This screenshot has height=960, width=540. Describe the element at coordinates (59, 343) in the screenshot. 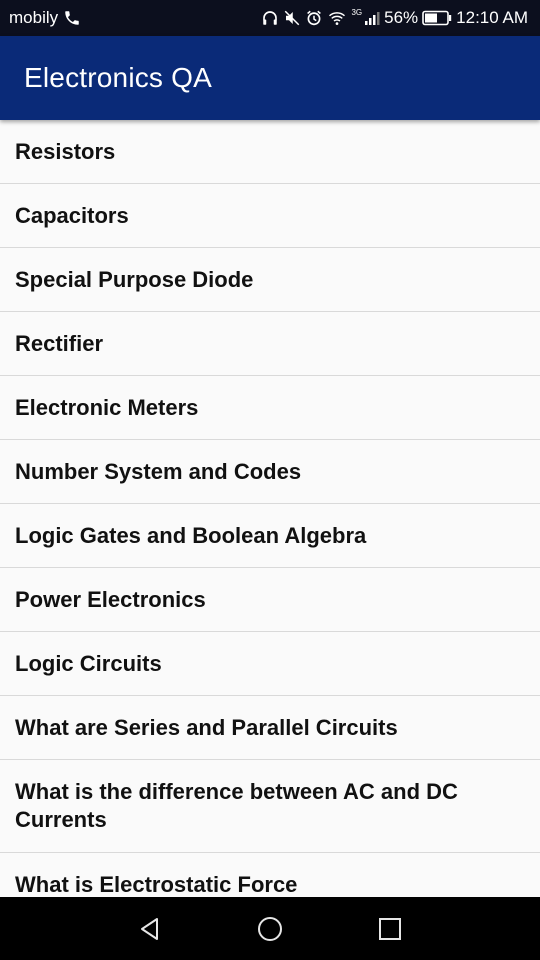

I see `list-item-label: Rectifier` at that location.